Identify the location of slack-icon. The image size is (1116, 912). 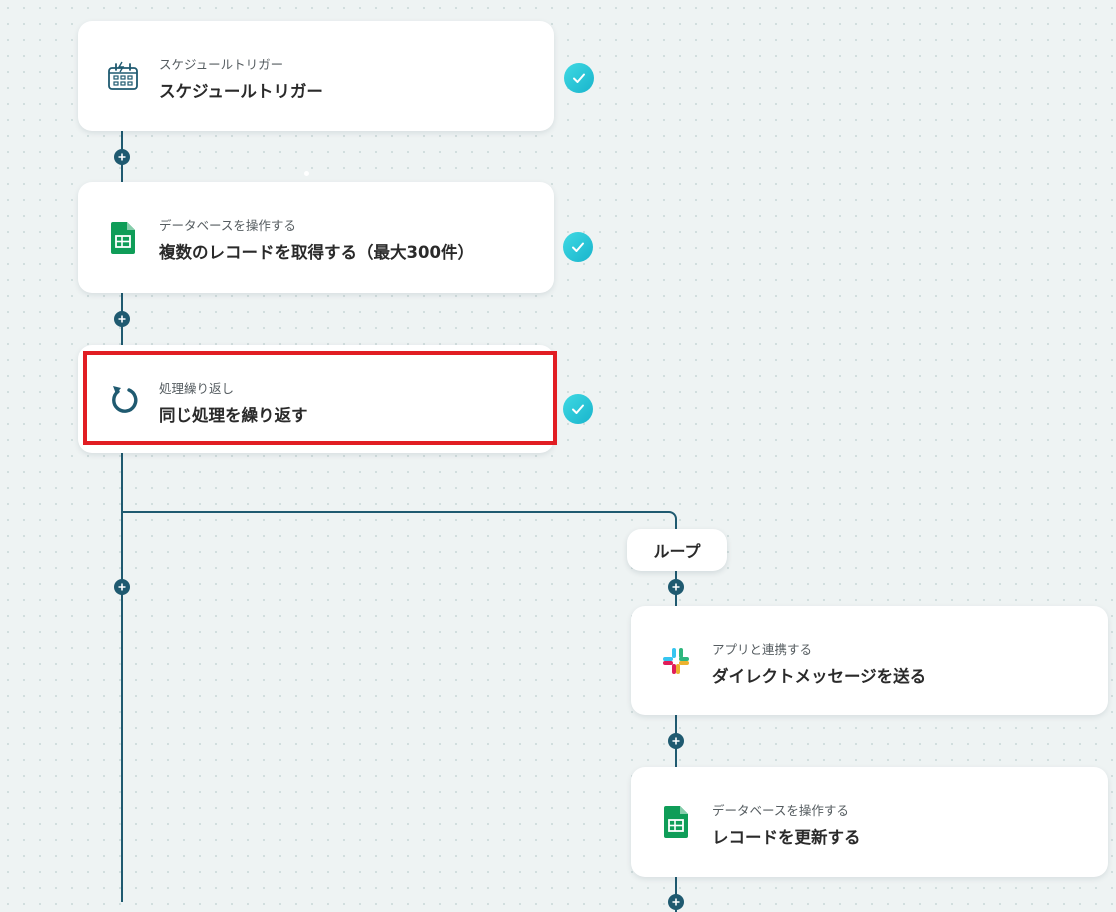
(676, 661).